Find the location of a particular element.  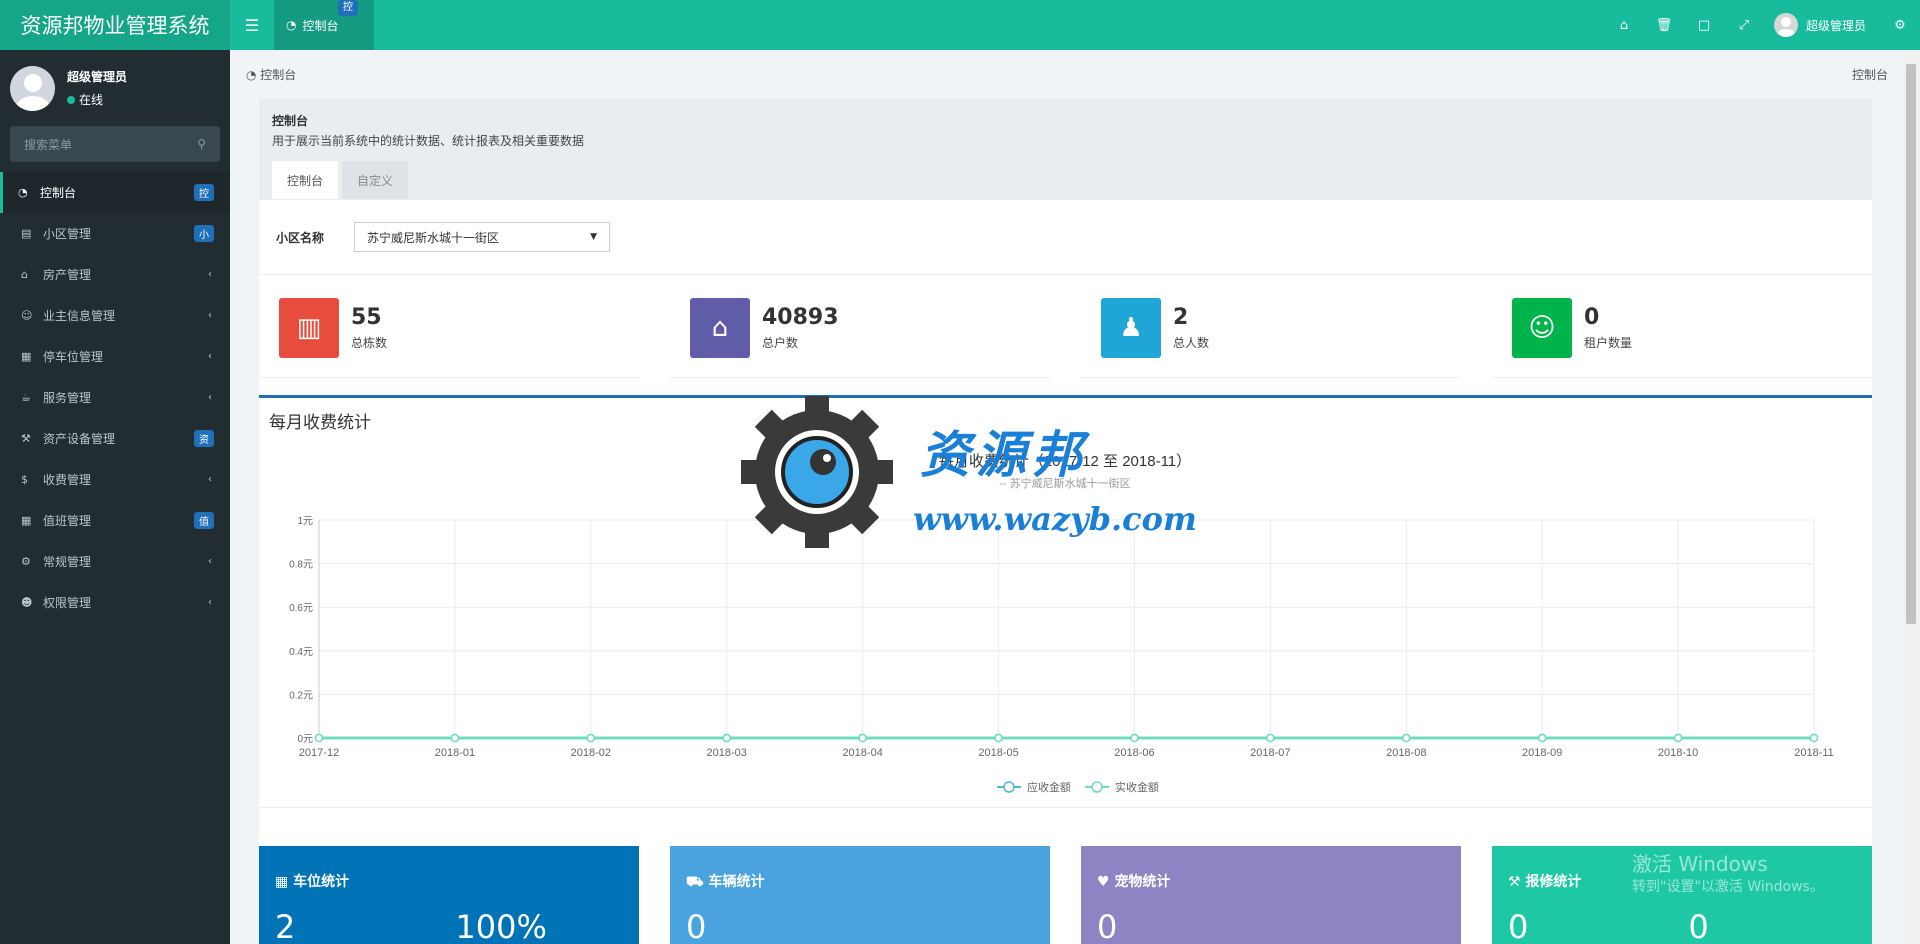

sidebar-item: ⌂ 房产管理 ‹ is located at coordinates (115, 274).